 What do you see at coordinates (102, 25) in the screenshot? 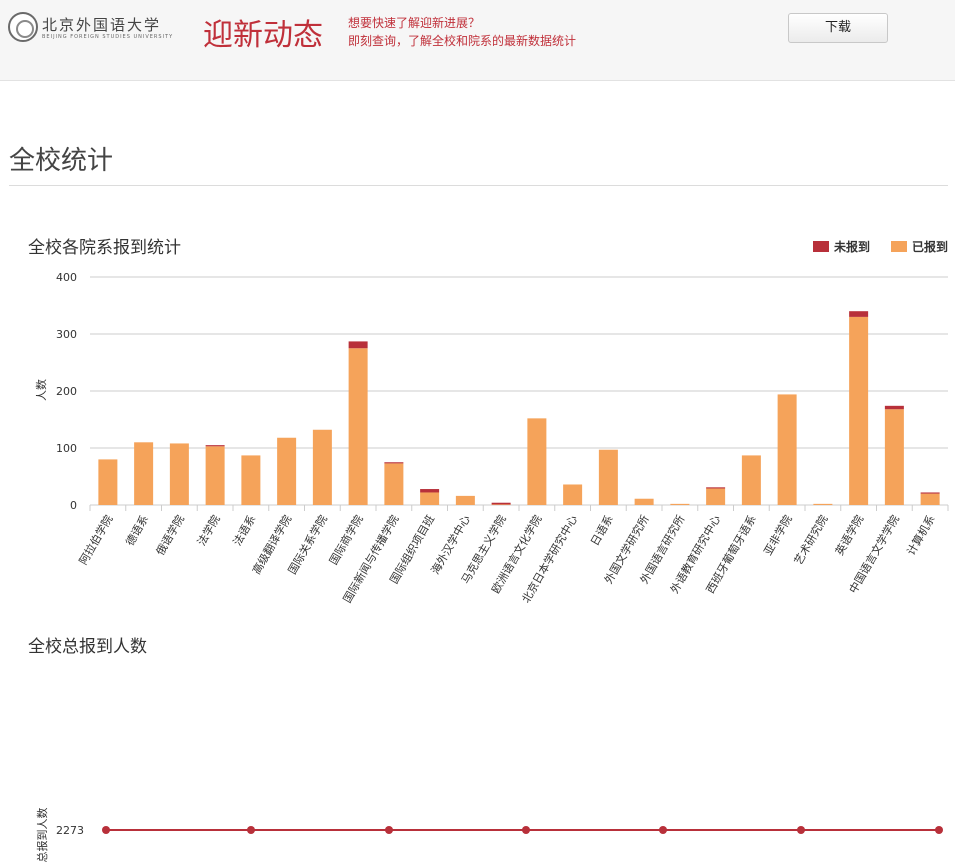
I see `logo-name: 北京外国语大学` at bounding box center [102, 25].